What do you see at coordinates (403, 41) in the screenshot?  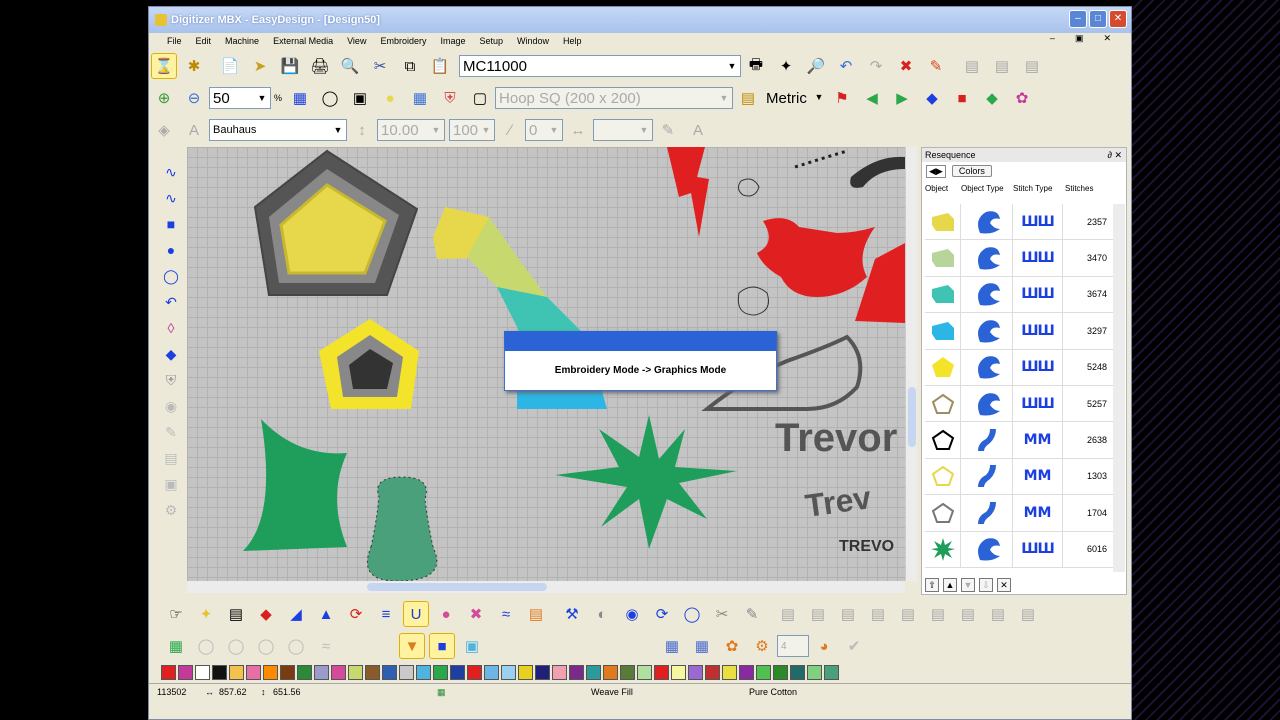 I see `menu-embroidery: Embroidery` at bounding box center [403, 41].